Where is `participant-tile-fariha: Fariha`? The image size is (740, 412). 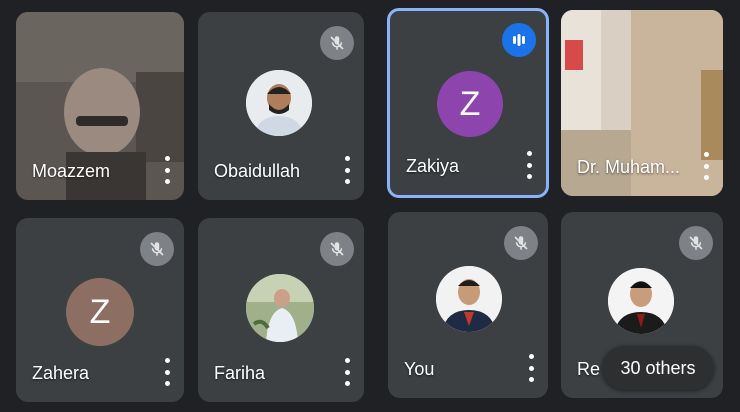 participant-tile-fariha: Fariha is located at coordinates (281, 310).